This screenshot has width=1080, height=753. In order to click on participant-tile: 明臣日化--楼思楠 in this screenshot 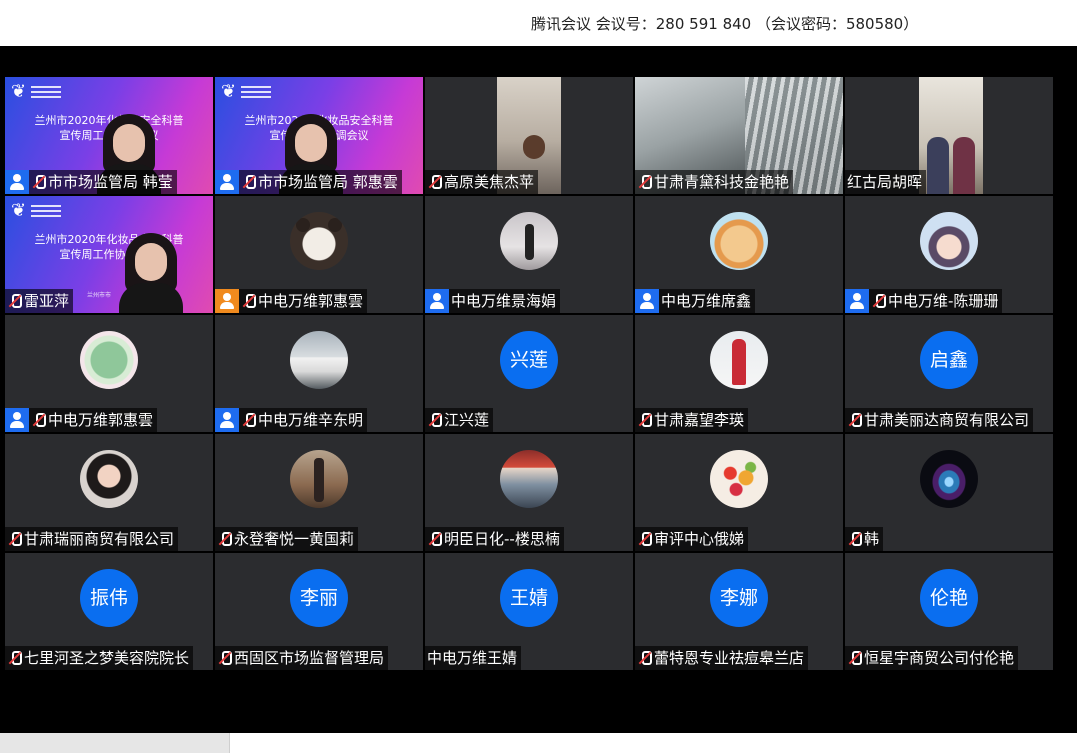, I will do `click(529, 492)`.